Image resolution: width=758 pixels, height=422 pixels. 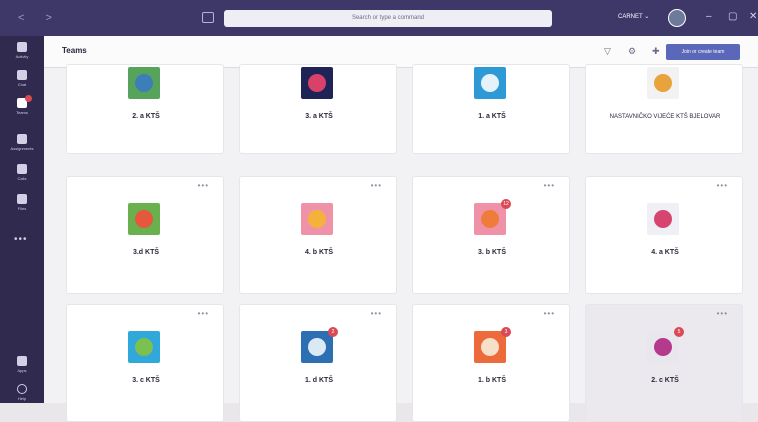 I want to click on book-icon, so click(x=663, y=347).